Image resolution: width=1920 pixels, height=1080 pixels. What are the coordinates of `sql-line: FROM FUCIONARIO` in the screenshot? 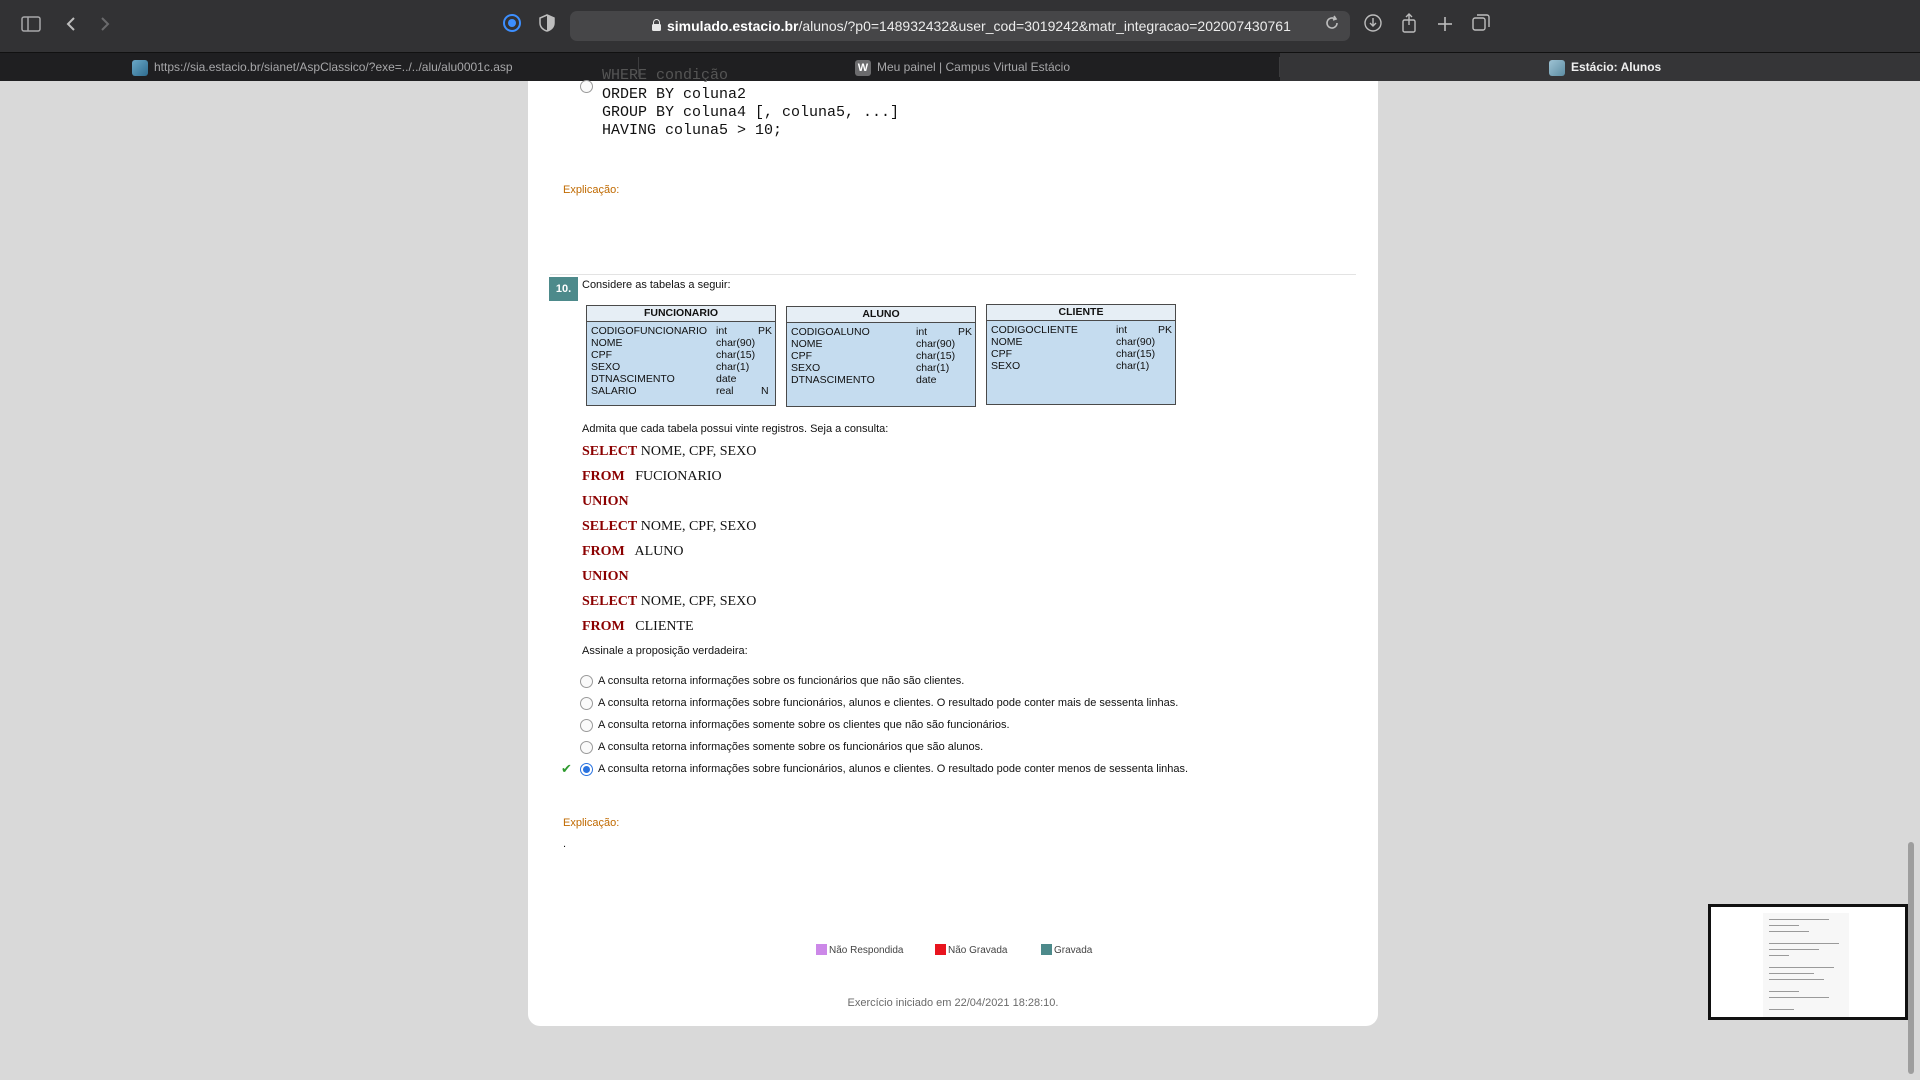 It's located at (652, 476).